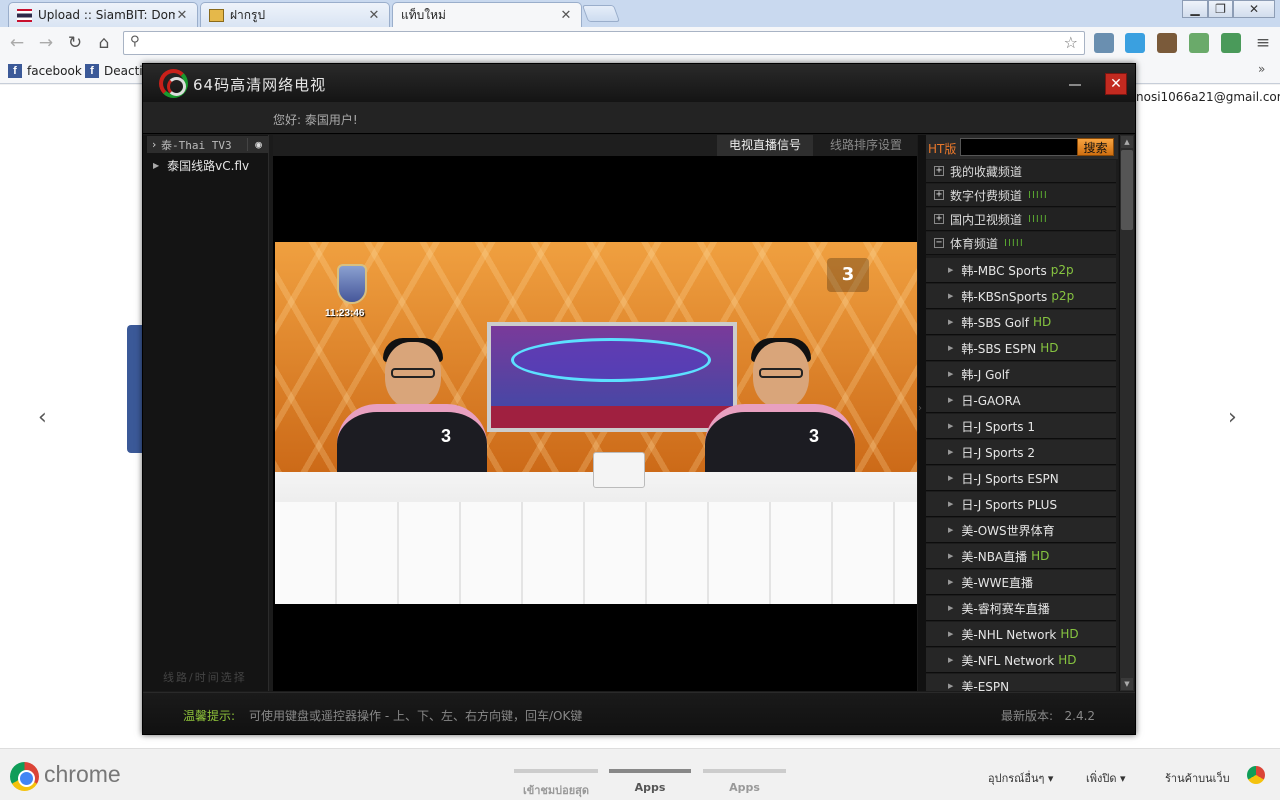 This screenshot has height=800, width=1280. I want to click on host-left: 3, so click(412, 411).